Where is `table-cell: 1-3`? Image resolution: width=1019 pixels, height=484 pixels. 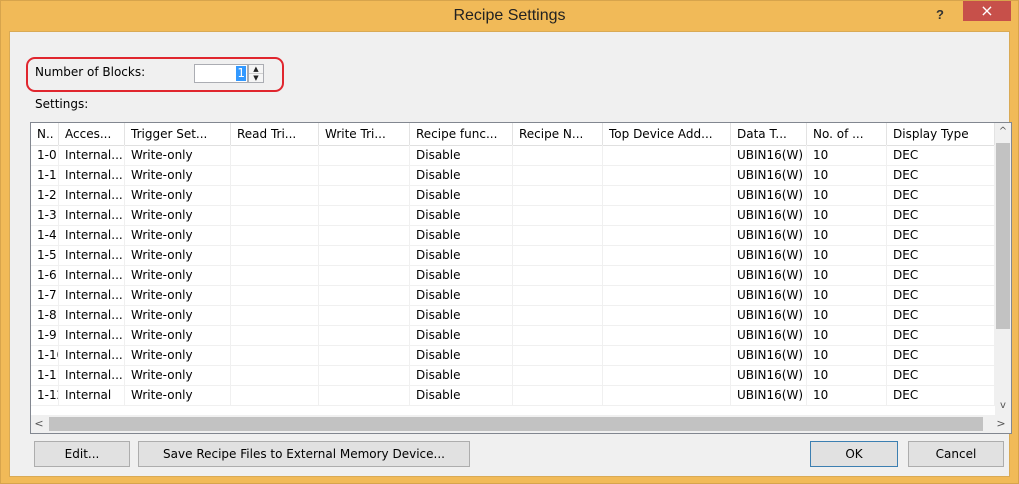 table-cell: 1-3 is located at coordinates (45, 215).